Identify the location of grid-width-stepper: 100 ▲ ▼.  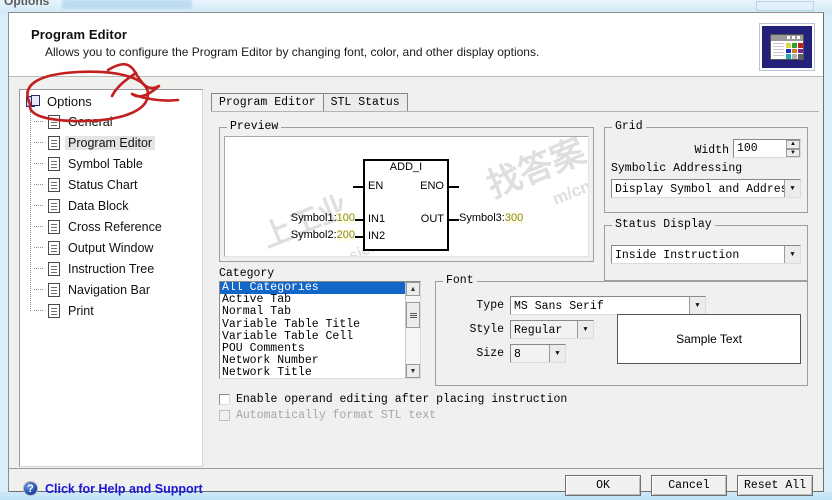
(767, 148).